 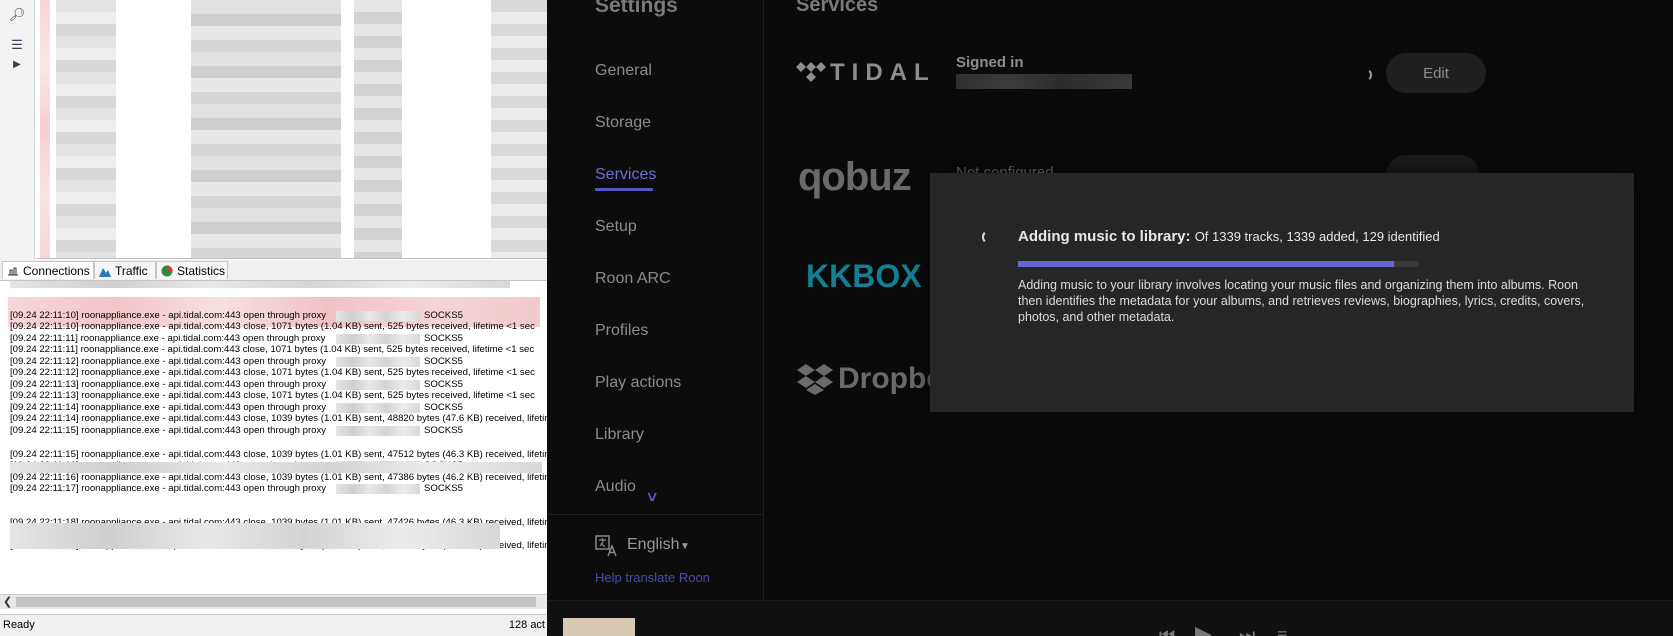 What do you see at coordinates (599, 627) in the screenshot?
I see `album-art` at bounding box center [599, 627].